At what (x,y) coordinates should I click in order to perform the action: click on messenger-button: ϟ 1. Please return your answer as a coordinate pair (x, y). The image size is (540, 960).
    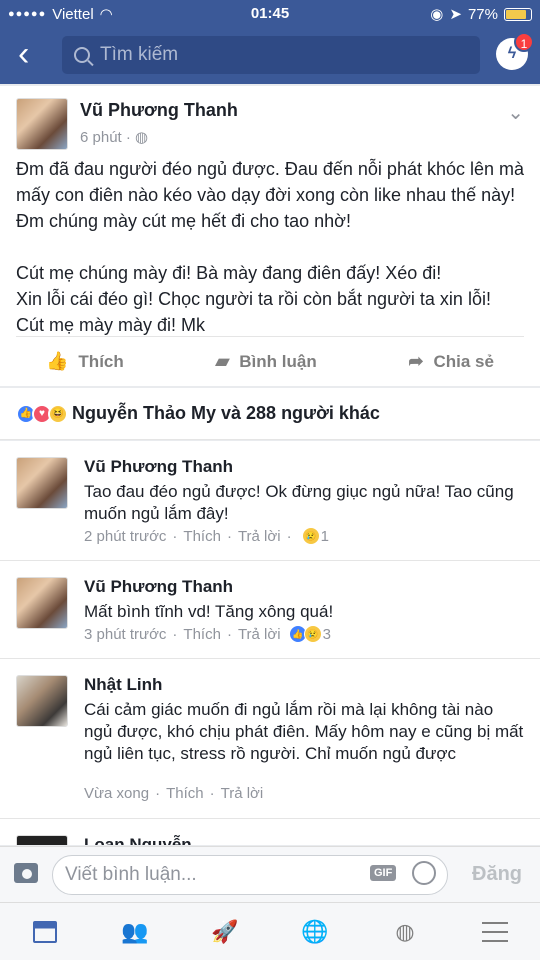
    Looking at the image, I should click on (515, 51).